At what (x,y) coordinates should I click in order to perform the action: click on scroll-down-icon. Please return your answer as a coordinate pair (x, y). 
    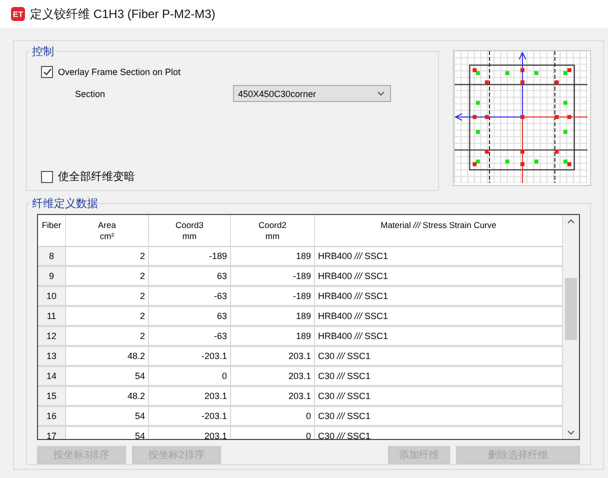
    Looking at the image, I should click on (571, 432).